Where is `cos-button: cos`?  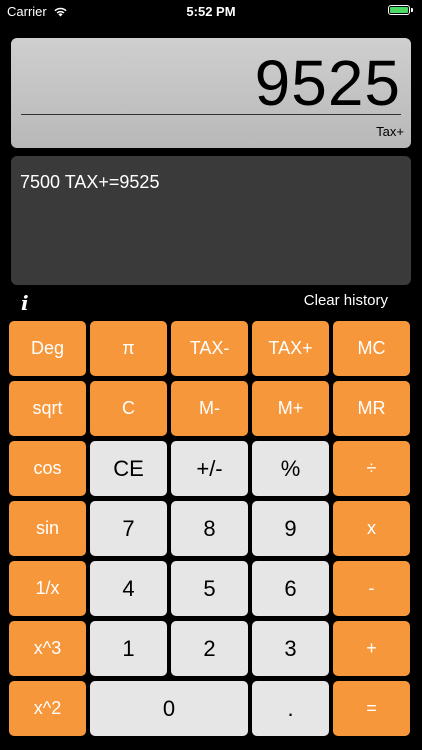
cos-button: cos is located at coordinates (47, 468).